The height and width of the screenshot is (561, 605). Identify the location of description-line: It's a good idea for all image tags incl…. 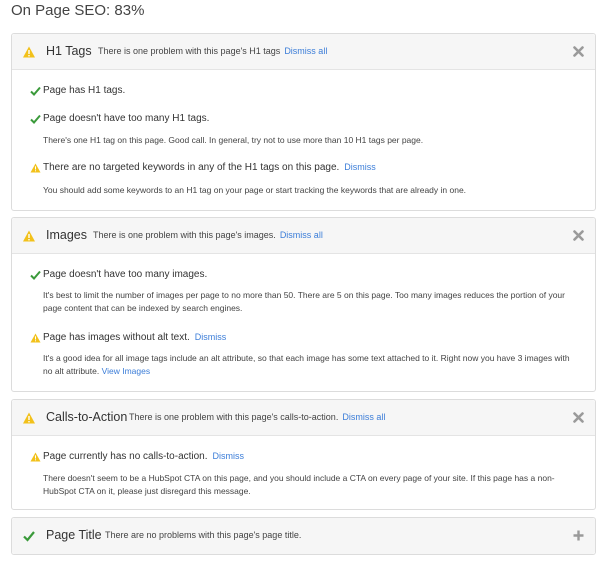
(306, 358).